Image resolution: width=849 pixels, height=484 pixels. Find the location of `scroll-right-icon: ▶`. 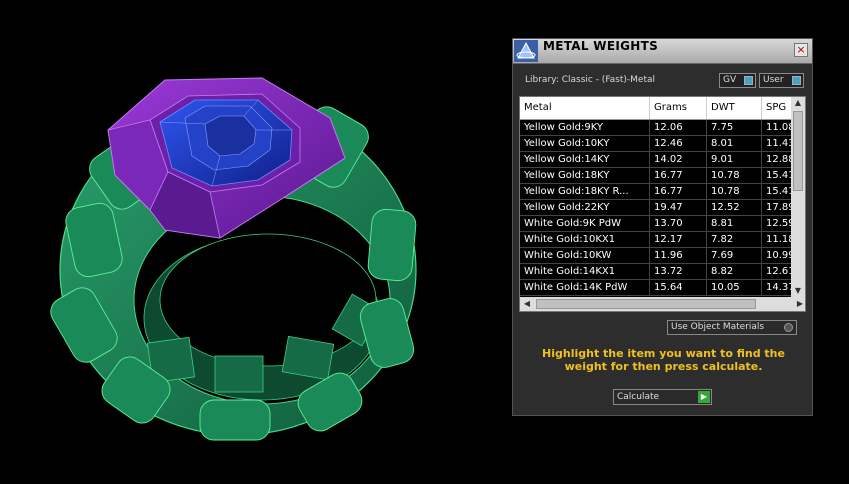

scroll-right-icon: ▶ is located at coordinates (799, 304).